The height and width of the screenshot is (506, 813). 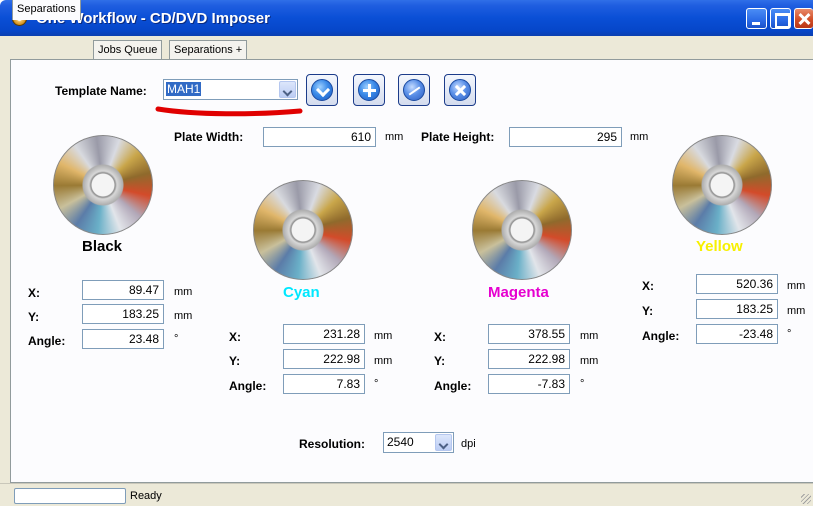 What do you see at coordinates (565, 137) in the screenshot?
I see `plate-height-field: 295` at bounding box center [565, 137].